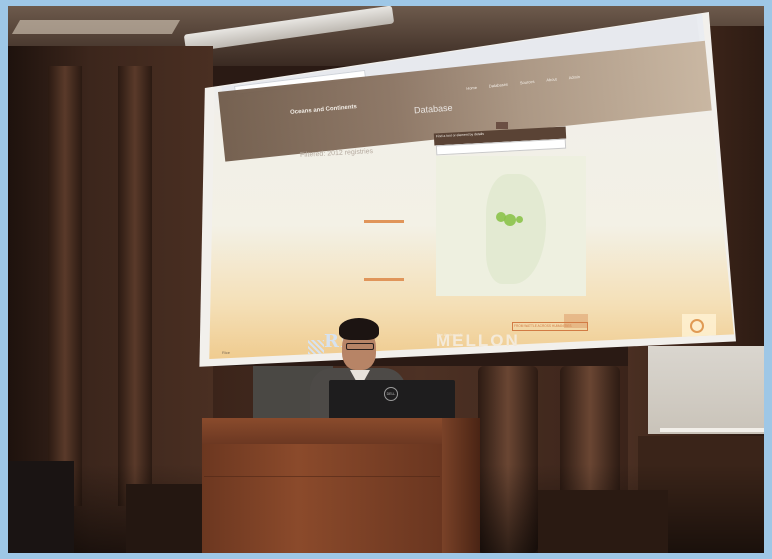 This screenshot has height=559, width=772. I want to click on side-screen-frame, so click(712, 430).